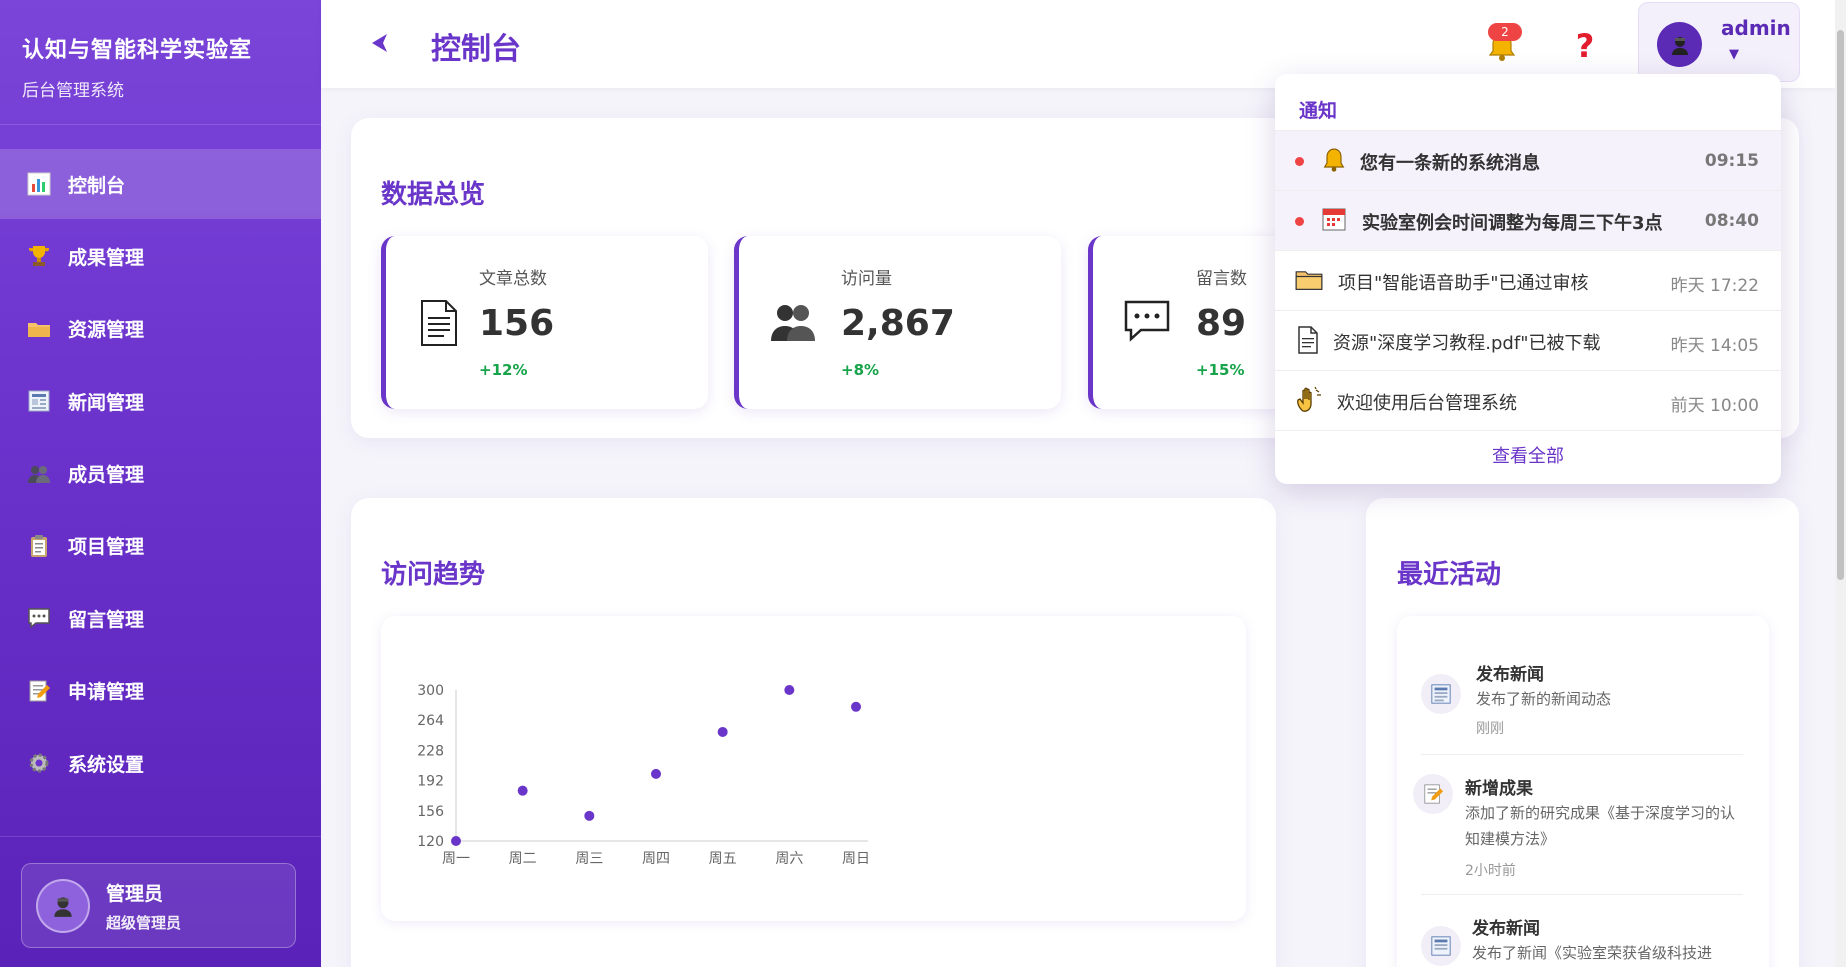 The image size is (1846, 967). What do you see at coordinates (1734, 54) in the screenshot?
I see `chevron-down-icon: ▼` at bounding box center [1734, 54].